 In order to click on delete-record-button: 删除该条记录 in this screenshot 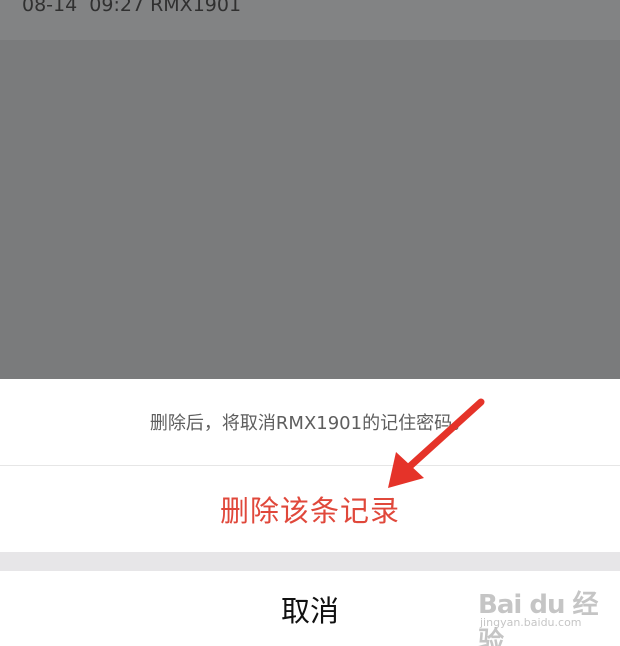, I will do `click(310, 509)`.